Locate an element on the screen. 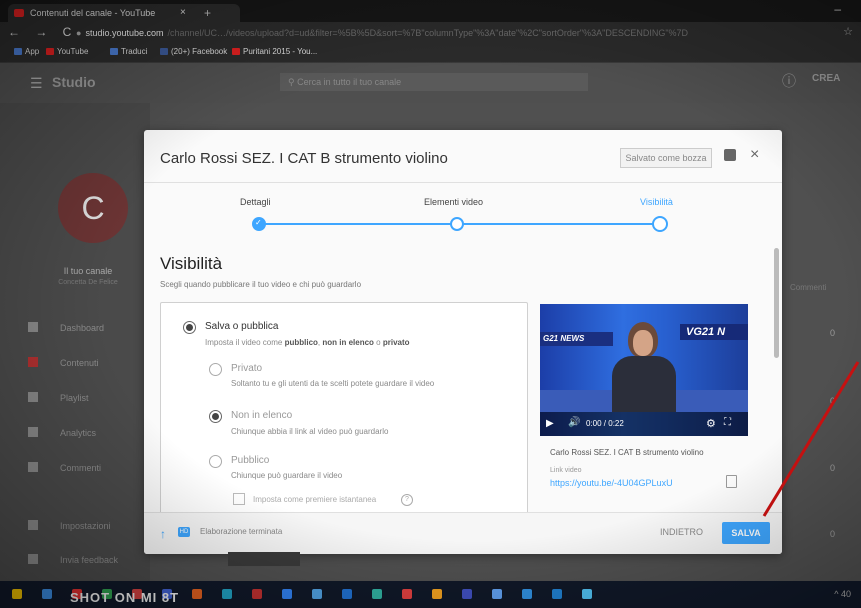 The width and height of the screenshot is (861, 608). annotation-arrow is located at coordinates (811, 439).